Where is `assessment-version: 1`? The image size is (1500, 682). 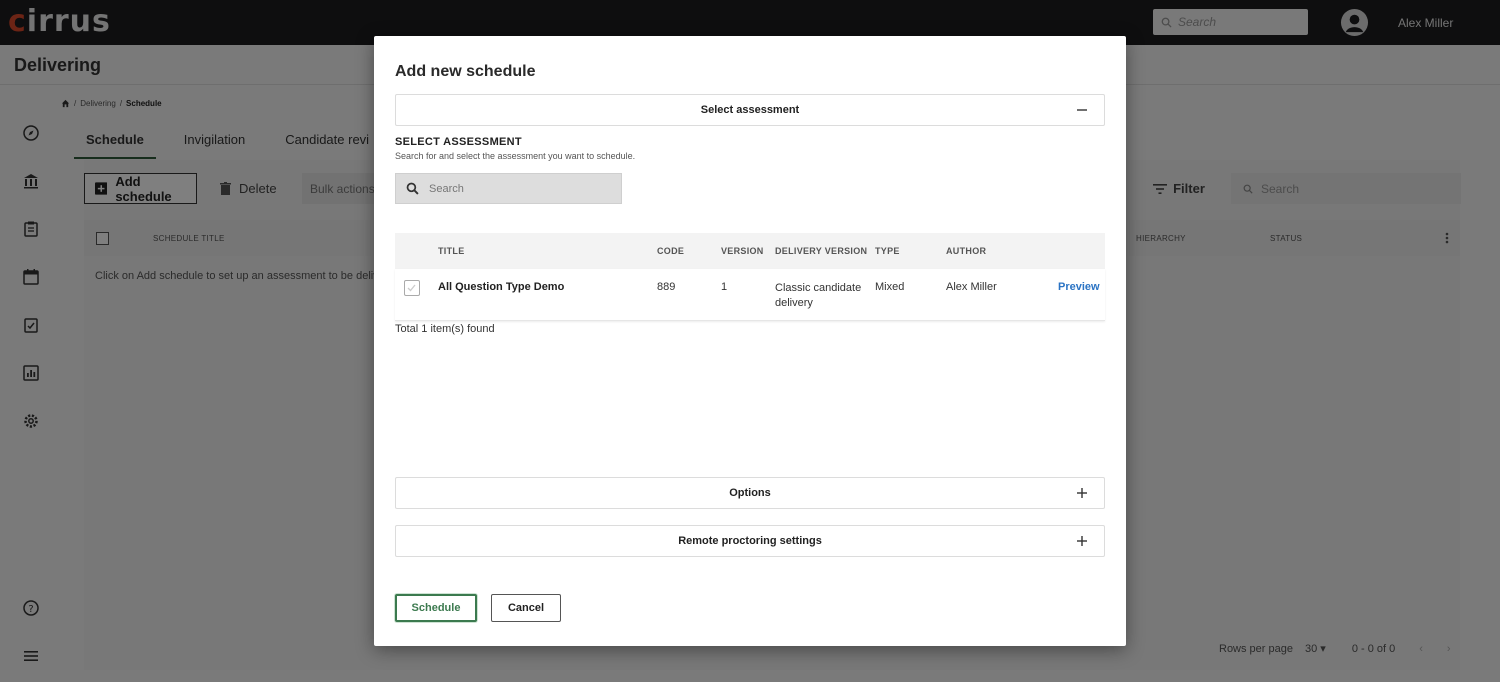 assessment-version: 1 is located at coordinates (724, 287).